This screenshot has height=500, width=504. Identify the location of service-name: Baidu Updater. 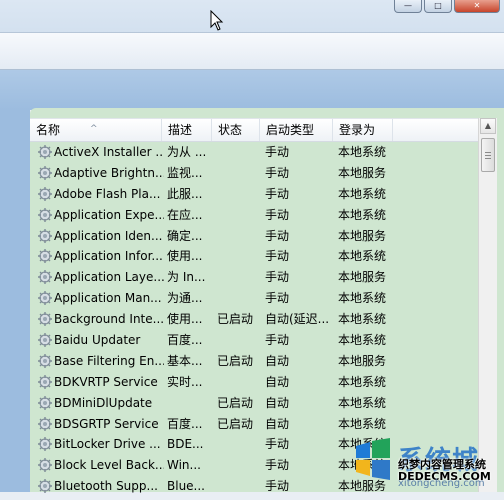
(97, 340).